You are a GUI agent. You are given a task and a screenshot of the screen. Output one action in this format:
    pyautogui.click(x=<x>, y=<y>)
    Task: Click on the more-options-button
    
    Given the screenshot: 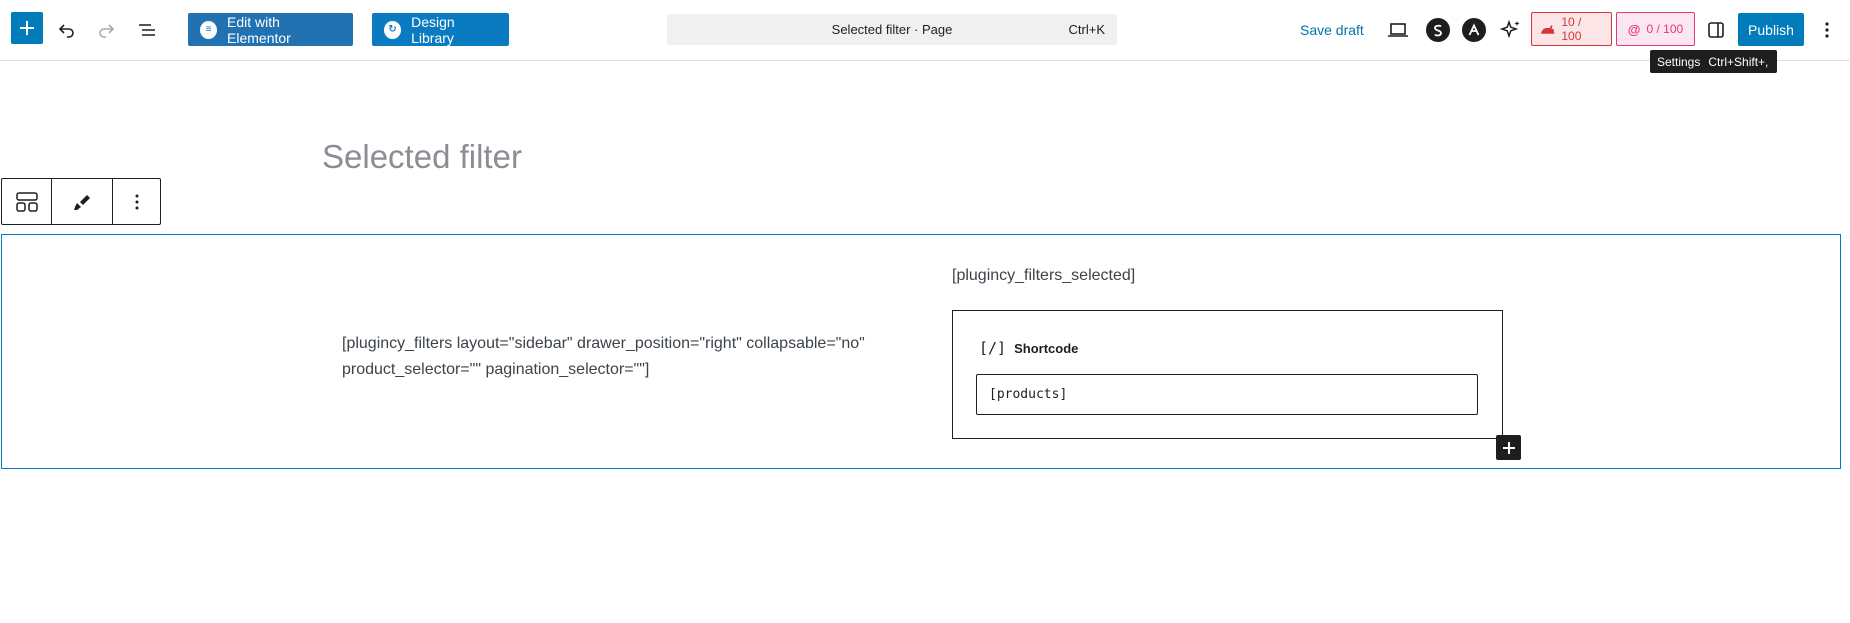 What is the action you would take?
    pyautogui.click(x=1827, y=30)
    